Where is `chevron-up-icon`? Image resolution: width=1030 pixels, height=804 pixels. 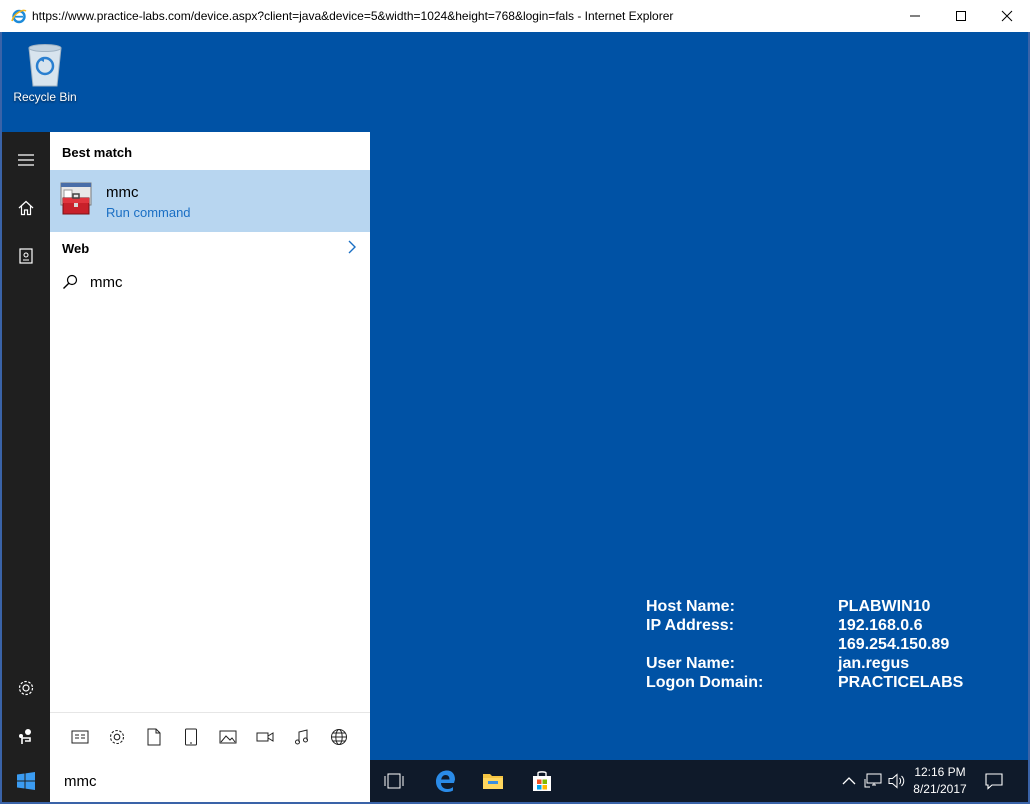 chevron-up-icon is located at coordinates (849, 781).